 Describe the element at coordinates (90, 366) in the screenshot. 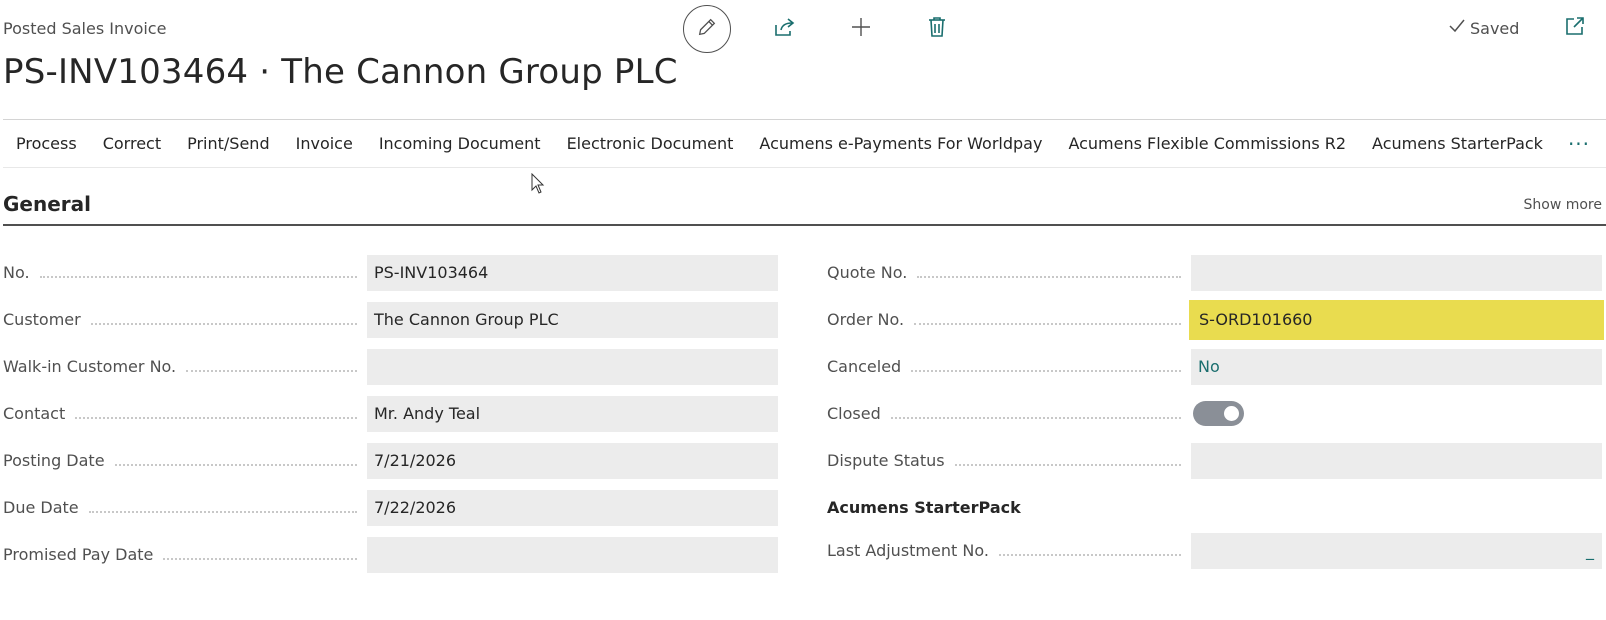

I see `field-label: Walk-in Customer No.` at that location.